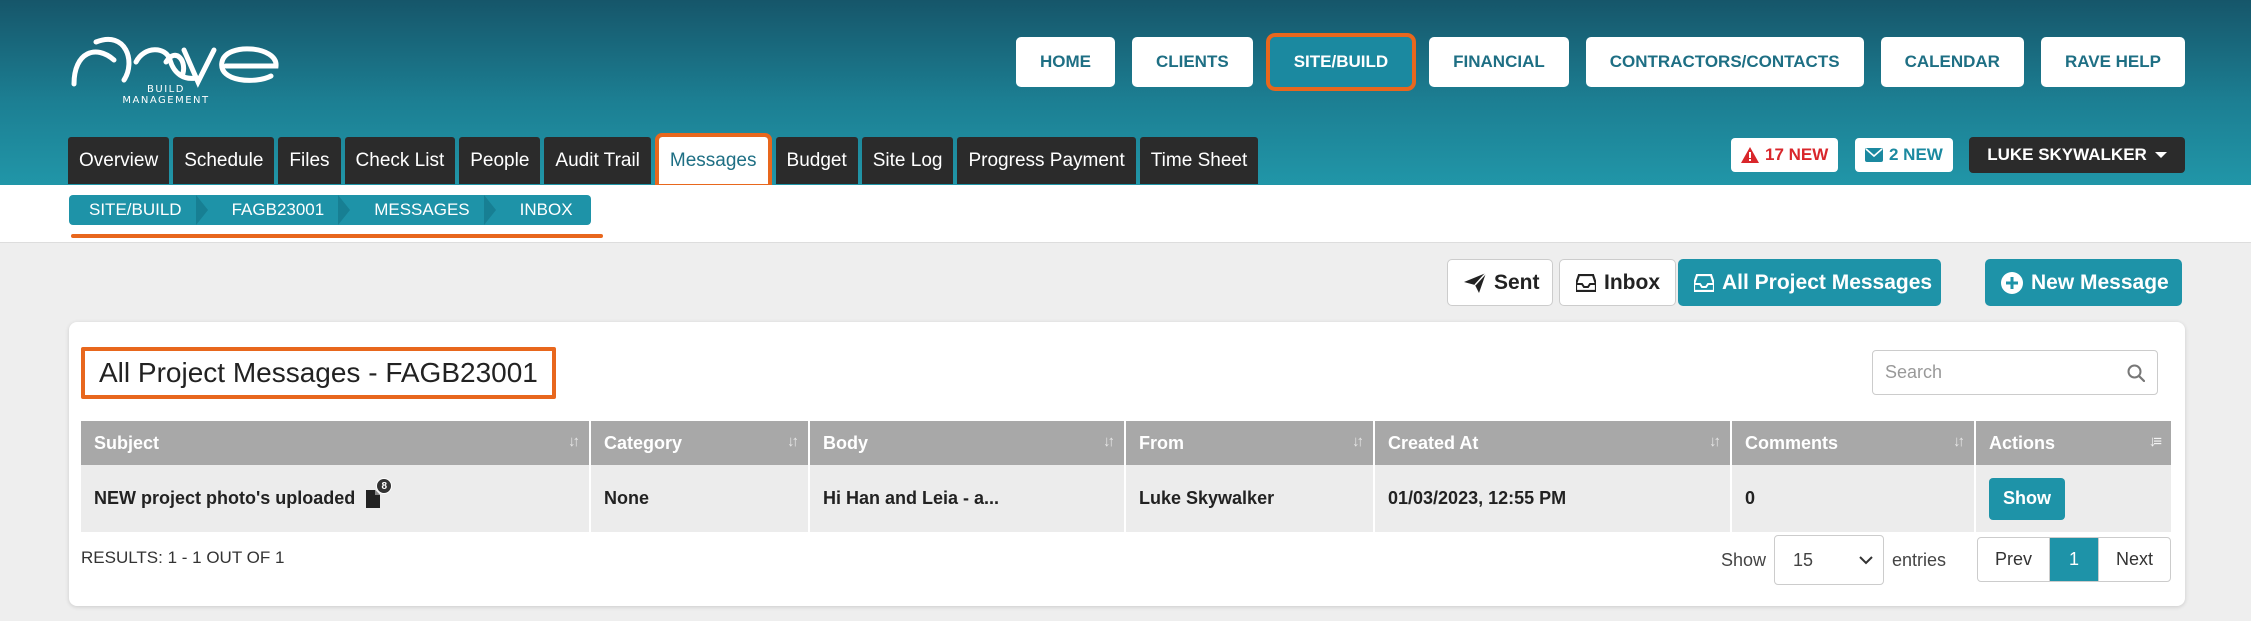 The height and width of the screenshot is (621, 2251). What do you see at coordinates (140, 210) in the screenshot?
I see `breadcrumb-site-build: SITE/BUILD` at bounding box center [140, 210].